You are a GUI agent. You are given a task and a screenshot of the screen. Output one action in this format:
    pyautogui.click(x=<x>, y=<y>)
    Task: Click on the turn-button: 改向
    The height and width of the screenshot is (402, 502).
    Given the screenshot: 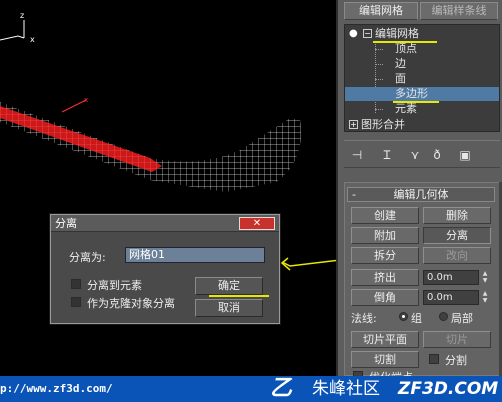 What is the action you would take?
    pyautogui.click(x=457, y=255)
    